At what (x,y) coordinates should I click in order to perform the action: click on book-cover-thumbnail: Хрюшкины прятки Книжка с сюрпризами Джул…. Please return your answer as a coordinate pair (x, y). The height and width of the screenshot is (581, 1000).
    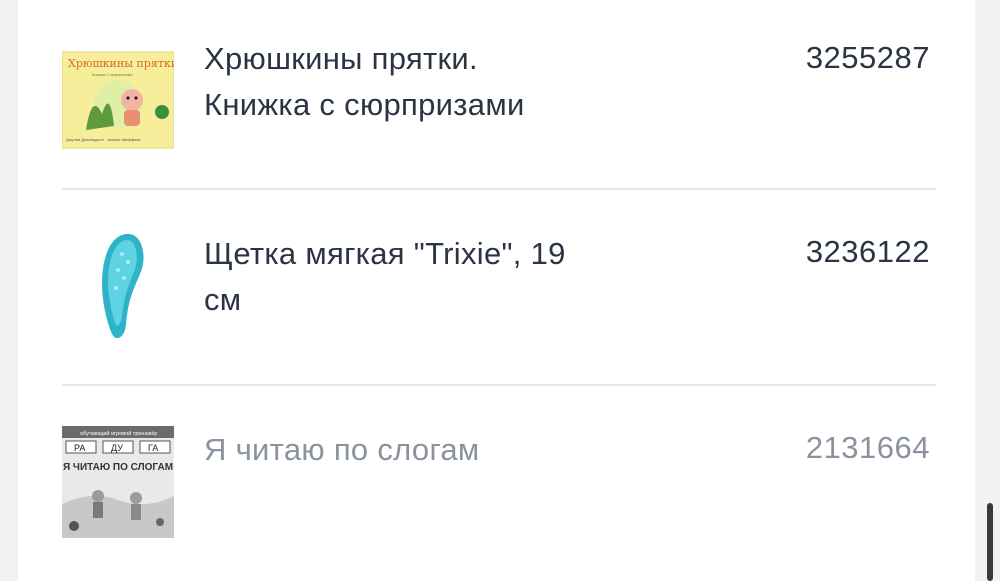
    Looking at the image, I should click on (118, 100).